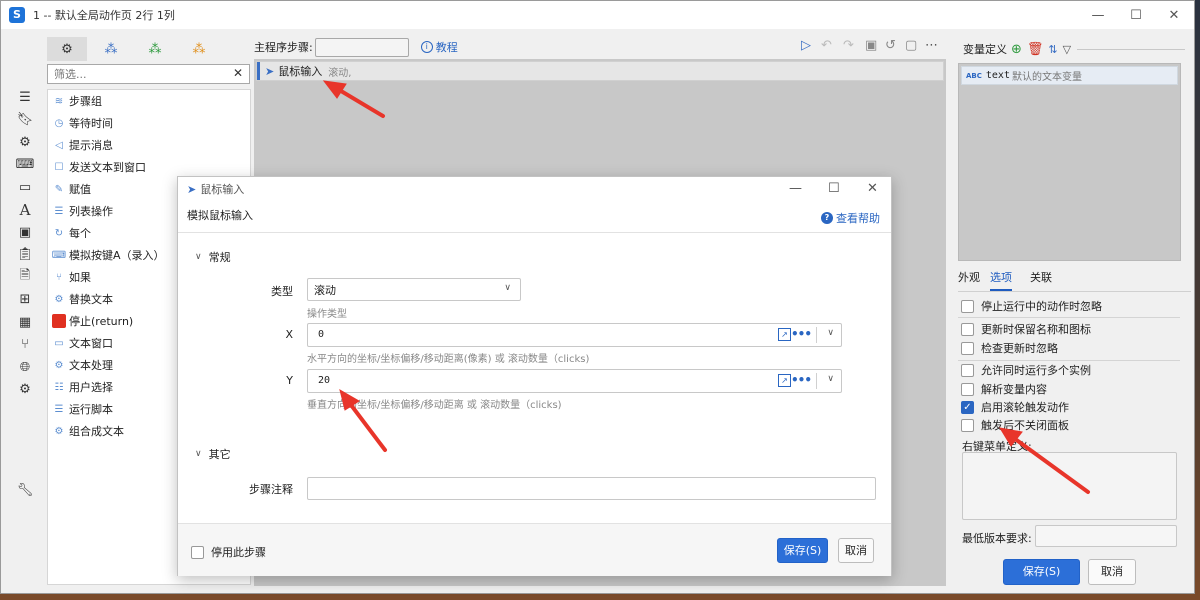 Image resolution: width=1200 pixels, height=600 pixels. I want to click on font-icon: A, so click(25, 210).